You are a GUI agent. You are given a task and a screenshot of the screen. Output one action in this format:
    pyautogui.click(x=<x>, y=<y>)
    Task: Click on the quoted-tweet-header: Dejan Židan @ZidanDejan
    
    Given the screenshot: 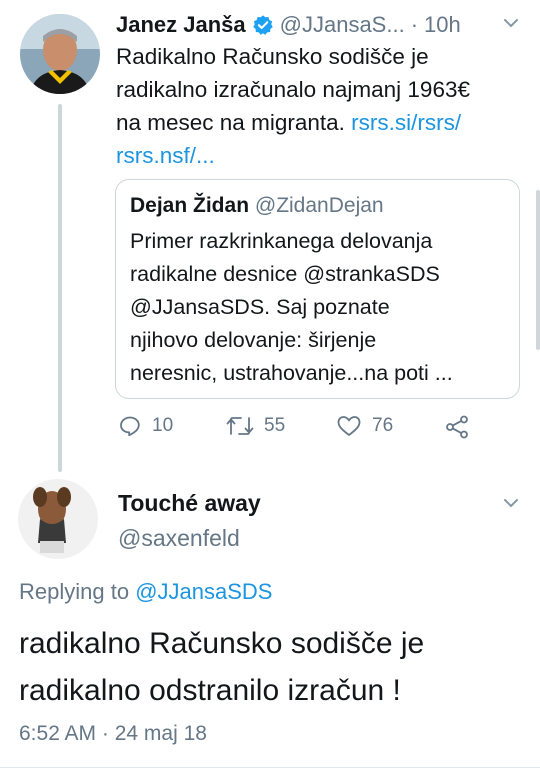 What is the action you would take?
    pyautogui.click(x=257, y=206)
    